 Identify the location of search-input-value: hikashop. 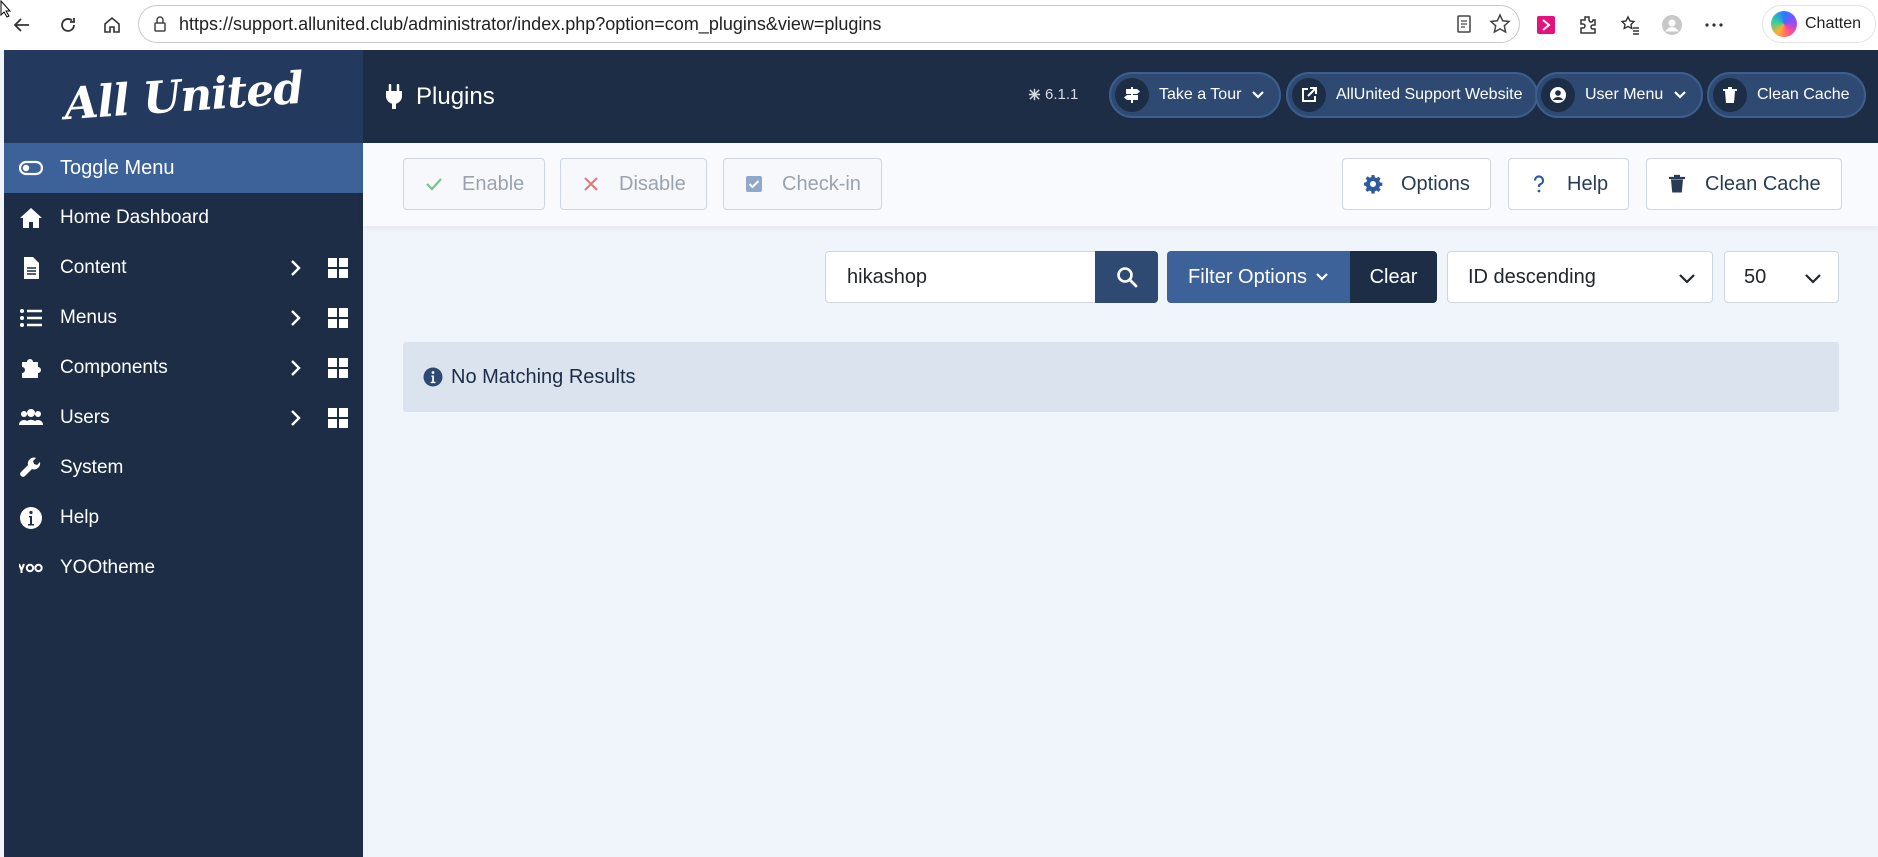
(887, 276).